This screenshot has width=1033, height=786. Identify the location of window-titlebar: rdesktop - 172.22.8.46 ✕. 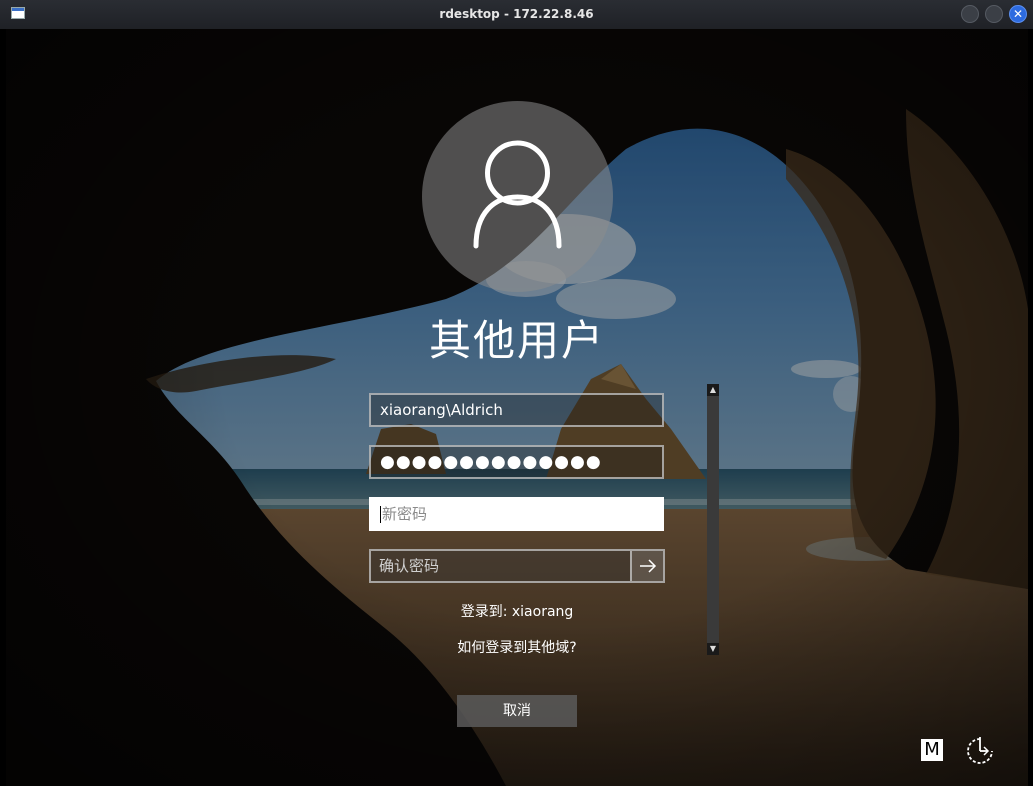
(516, 14).